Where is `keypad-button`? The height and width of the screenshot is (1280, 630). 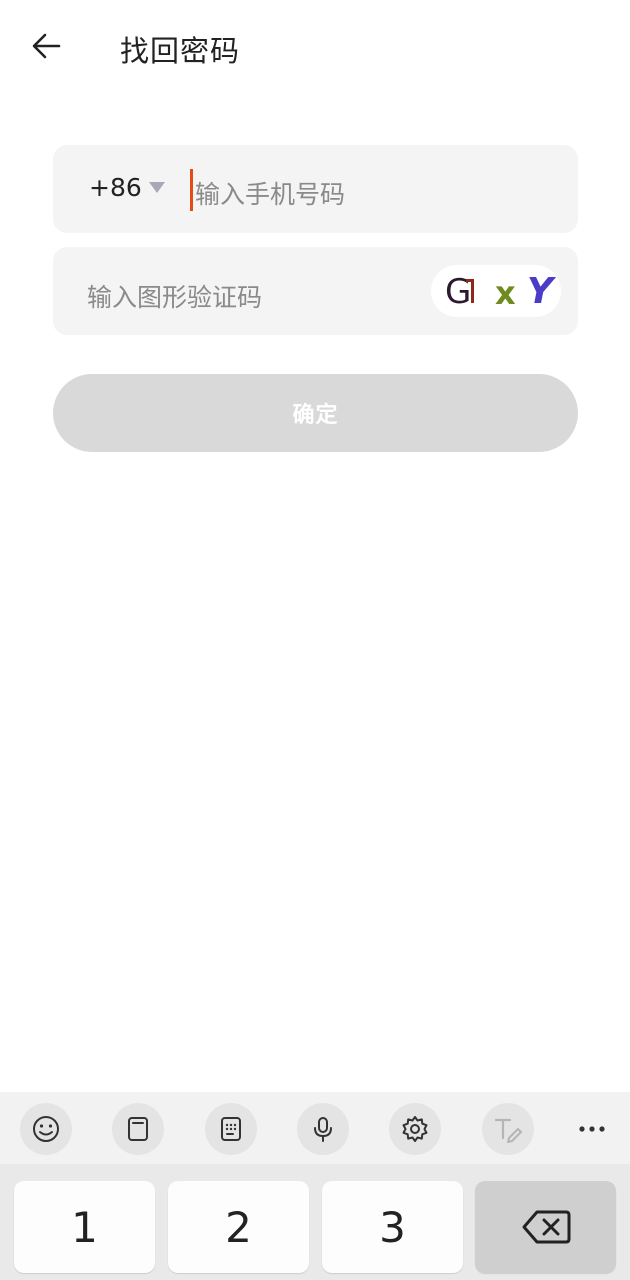
keypad-button is located at coordinates (231, 1129).